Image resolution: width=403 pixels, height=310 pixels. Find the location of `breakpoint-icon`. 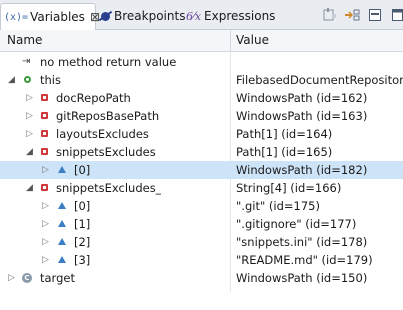

breakpoint-icon is located at coordinates (105, 16).